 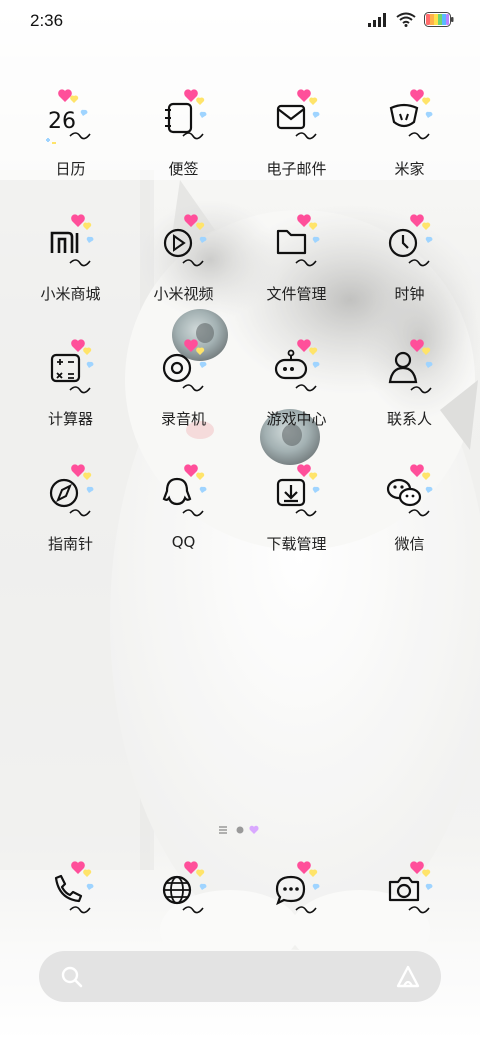 I want to click on app-mi-video: 小米视频, so click(x=183, y=268).